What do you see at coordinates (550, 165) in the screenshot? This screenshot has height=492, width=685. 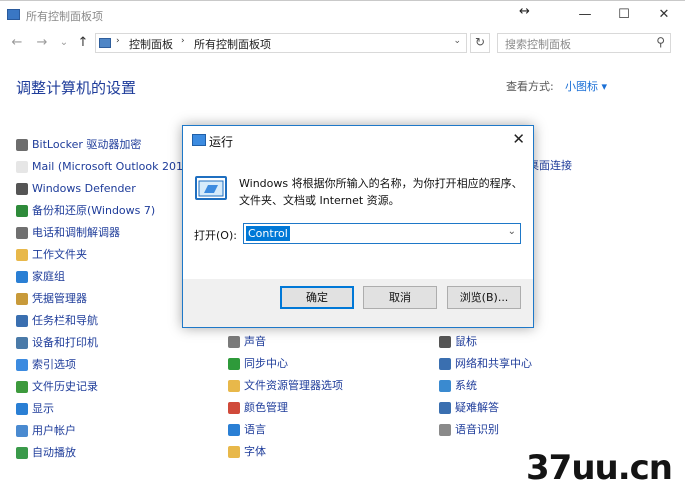 I see `item-label: 桌面连接` at bounding box center [550, 165].